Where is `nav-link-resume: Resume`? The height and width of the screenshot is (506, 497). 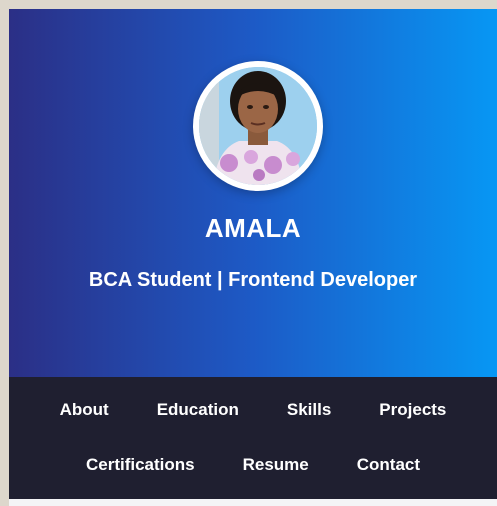
nav-link-resume: Resume is located at coordinates (276, 465).